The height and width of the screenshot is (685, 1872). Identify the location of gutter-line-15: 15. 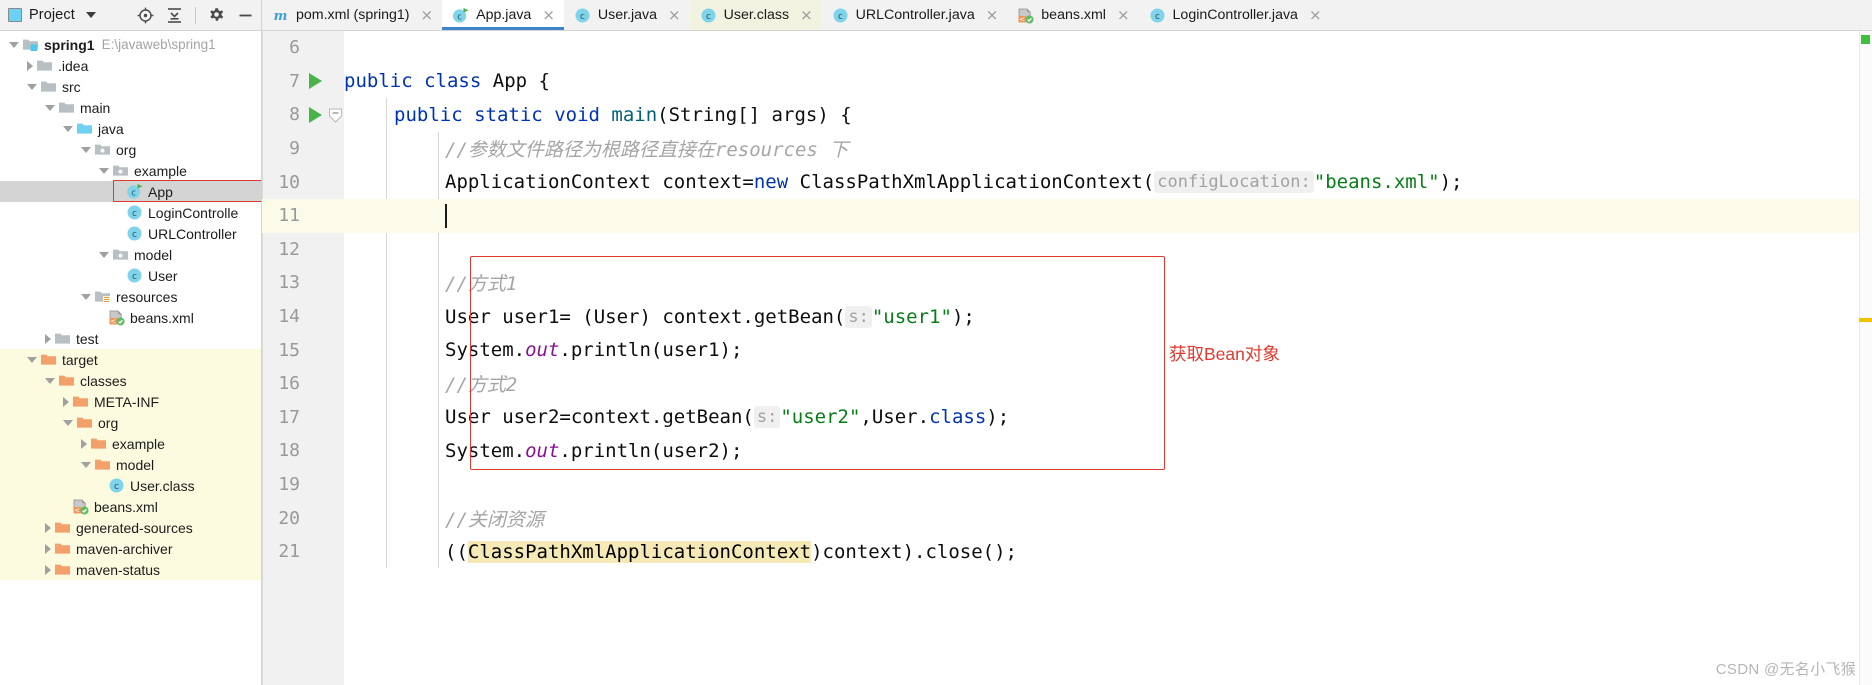
(303, 350).